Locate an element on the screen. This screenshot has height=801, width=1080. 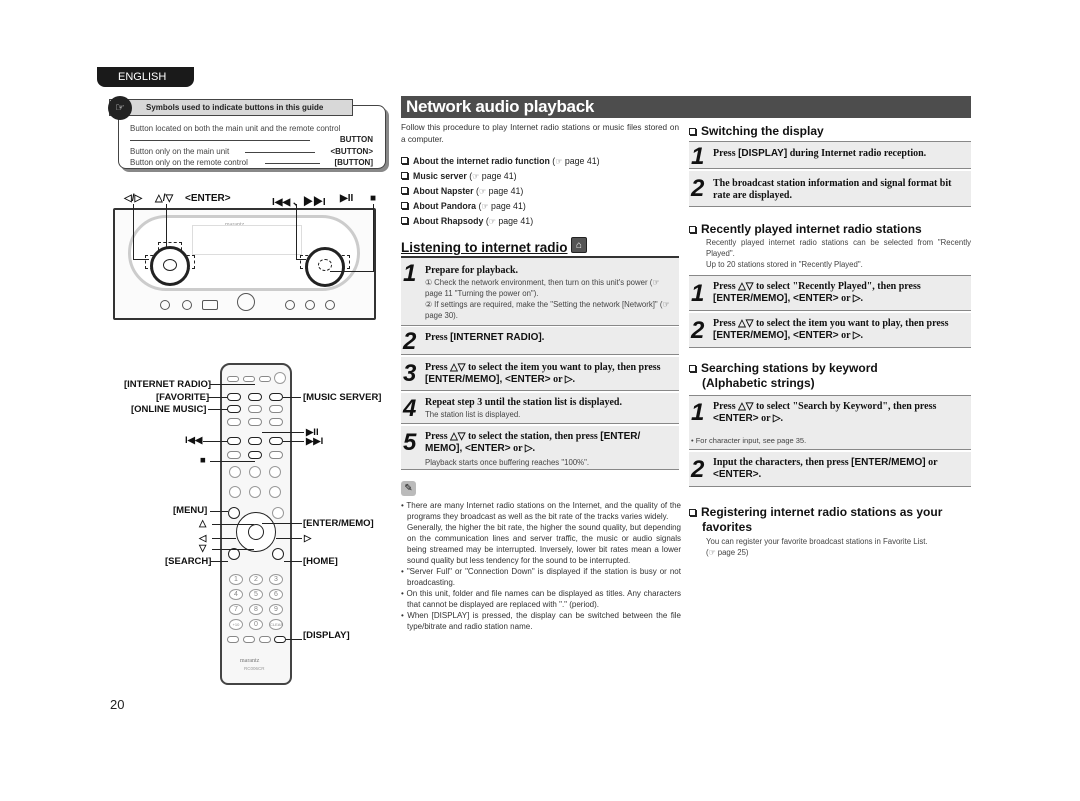
remote-keypad-button: 3 is located at coordinates (276, 579).